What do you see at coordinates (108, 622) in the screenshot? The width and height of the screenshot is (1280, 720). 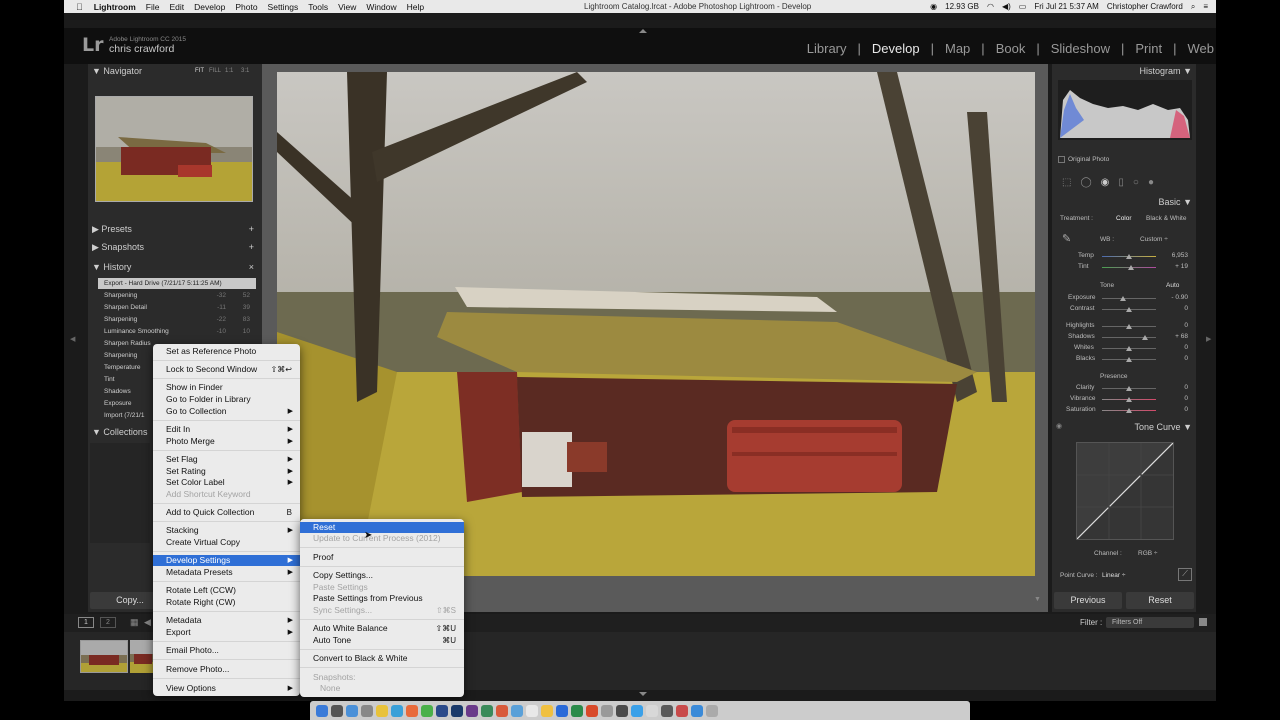 I see `second-window-icon: 2` at bounding box center [108, 622].